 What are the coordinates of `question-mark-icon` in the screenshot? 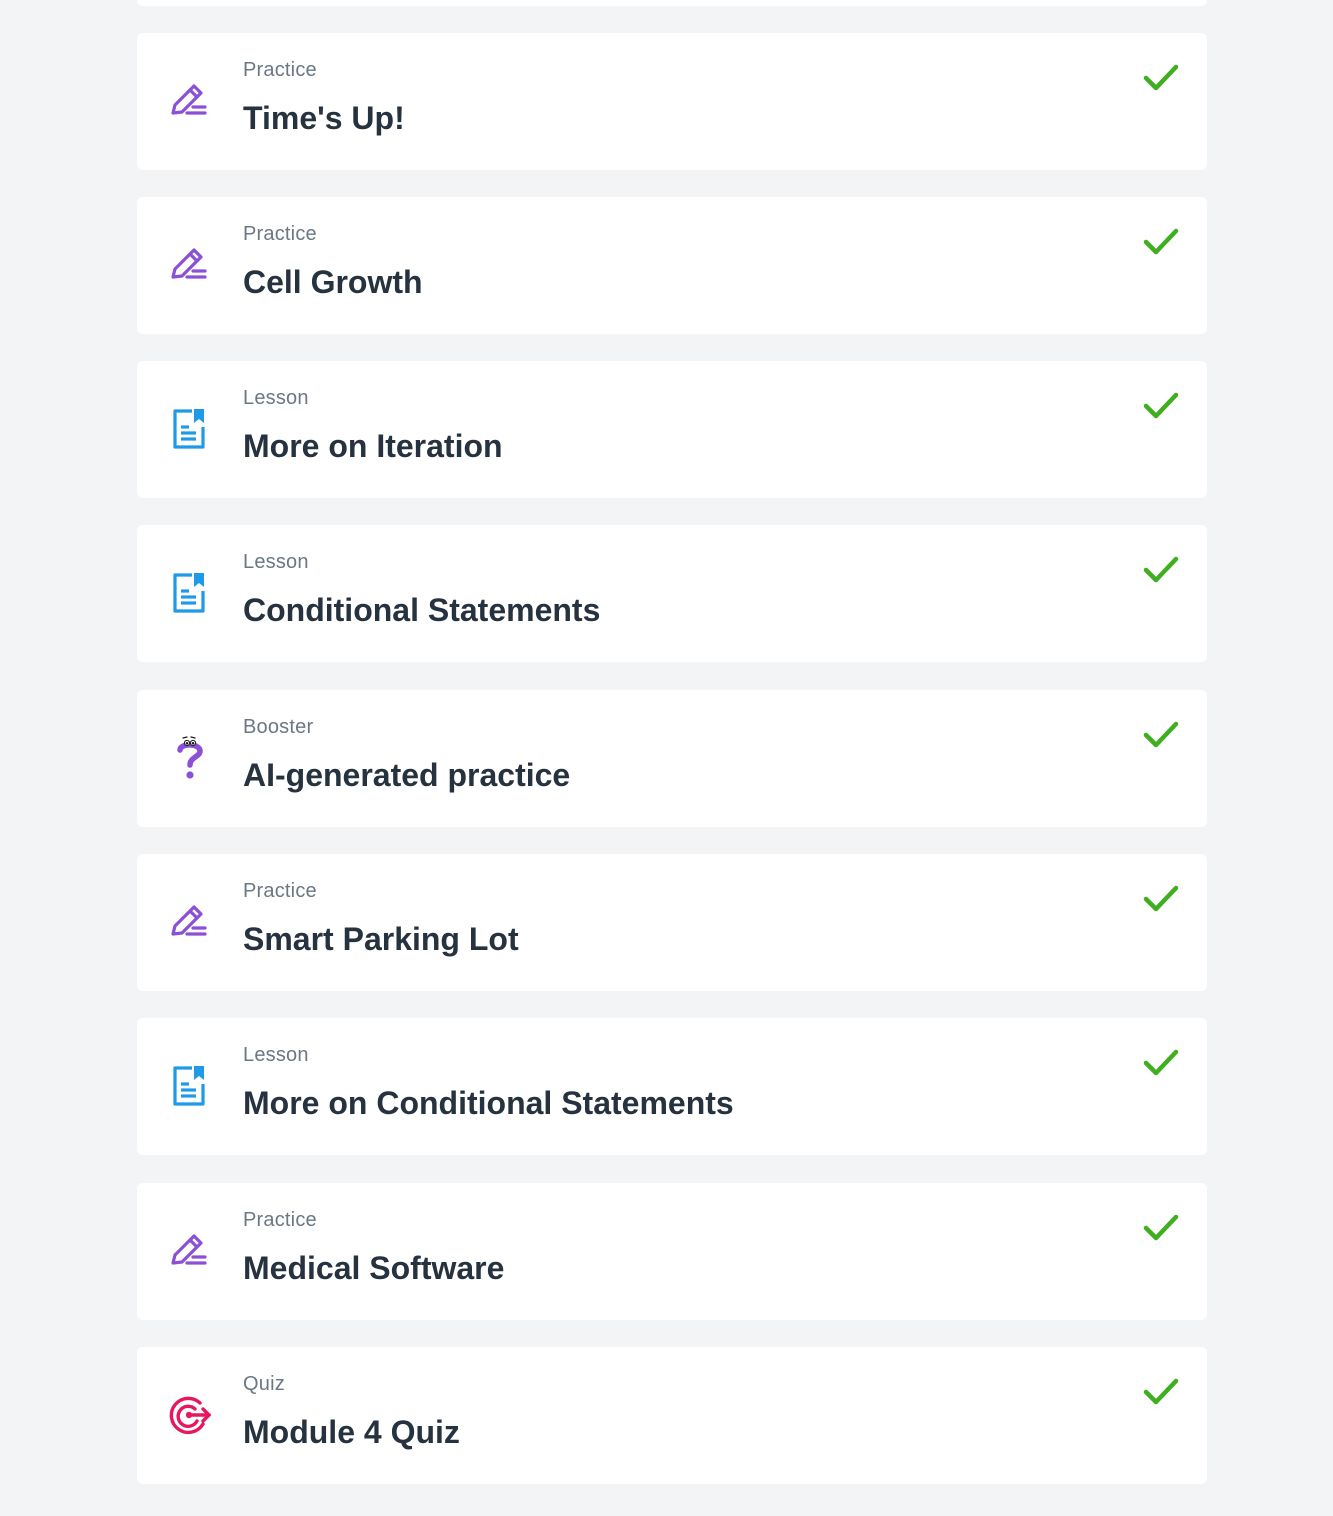 It's located at (190, 759).